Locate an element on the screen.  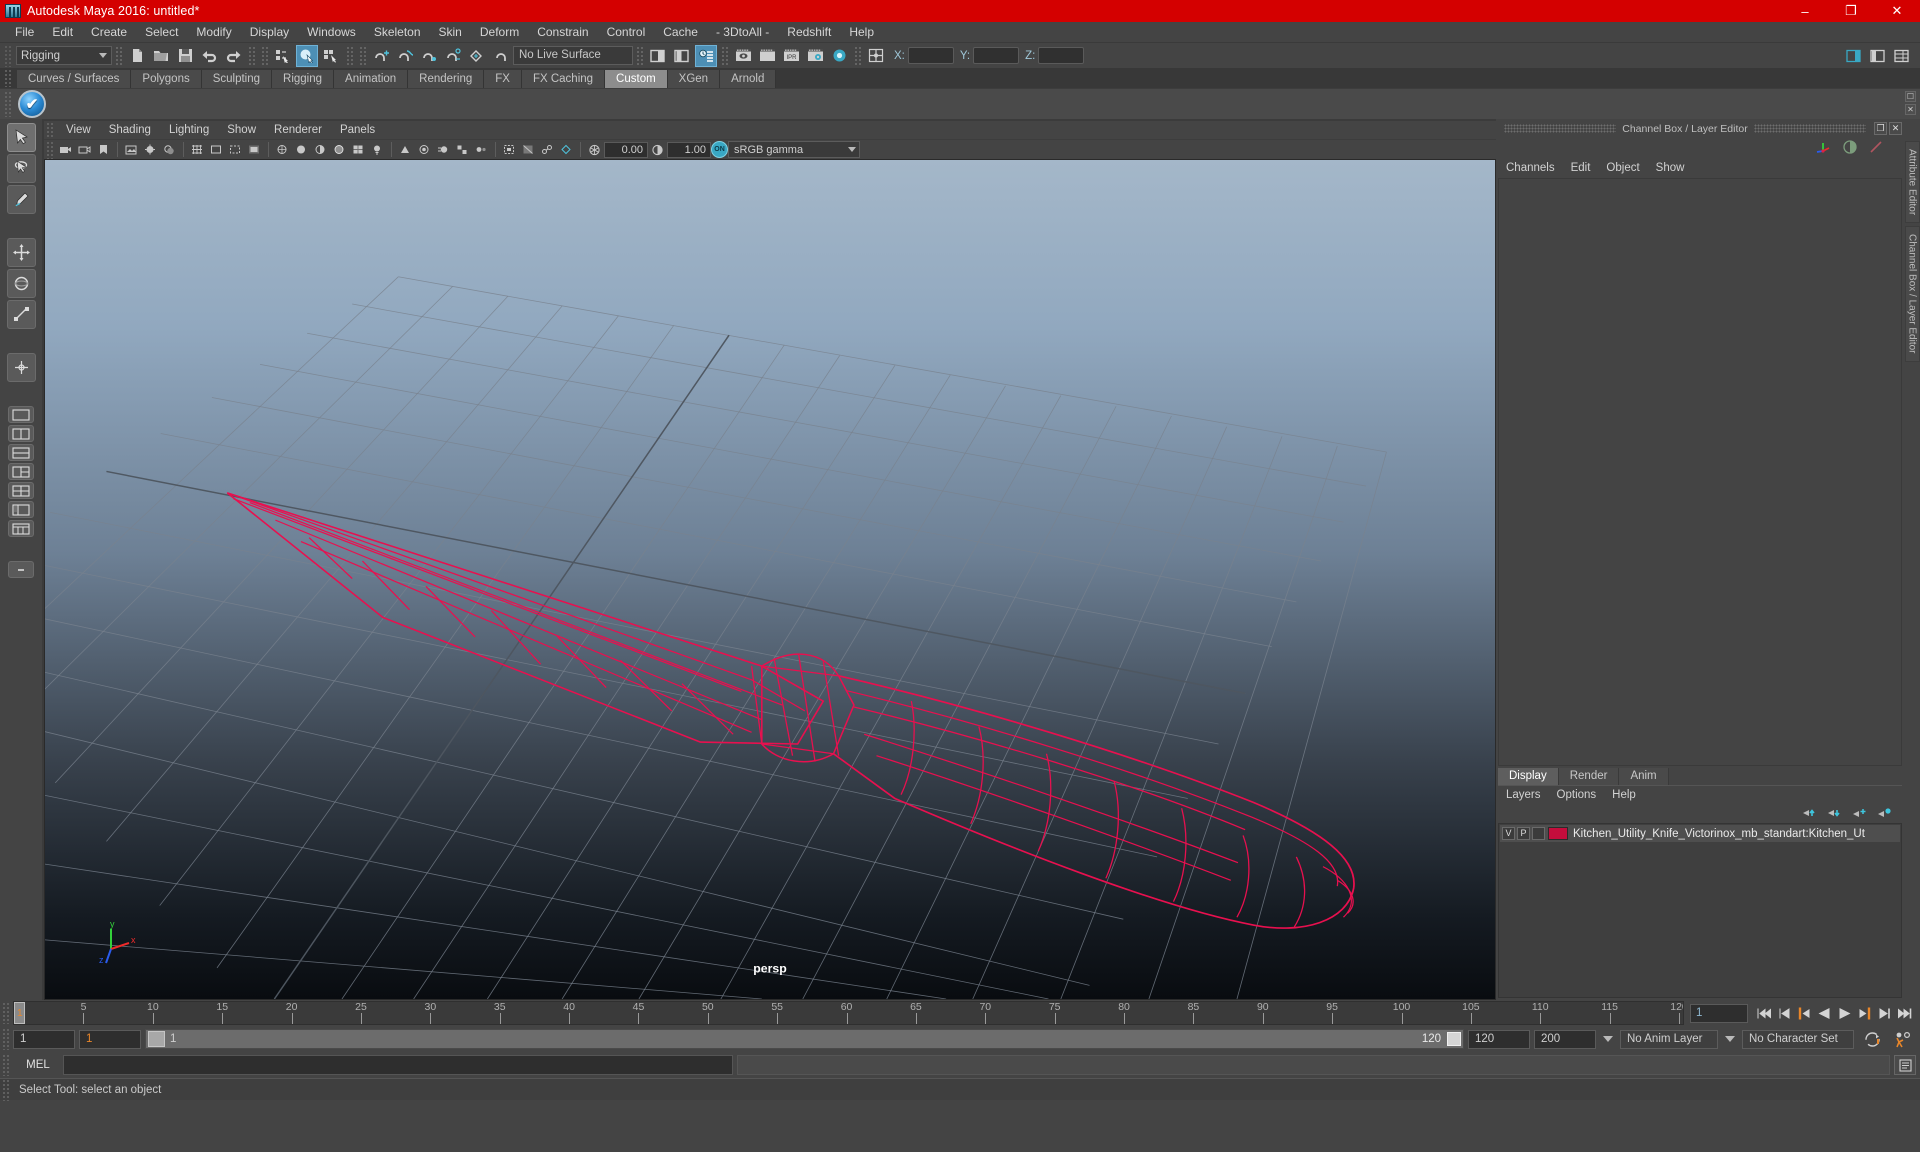
snap-projected-center-icon is located at coordinates (453, 56).